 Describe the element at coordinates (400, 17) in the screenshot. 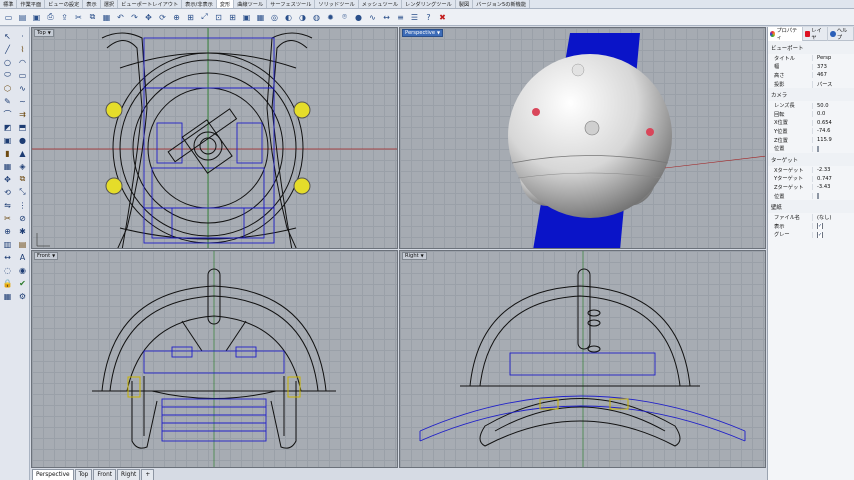

I see `layers-icon: ≡` at that location.